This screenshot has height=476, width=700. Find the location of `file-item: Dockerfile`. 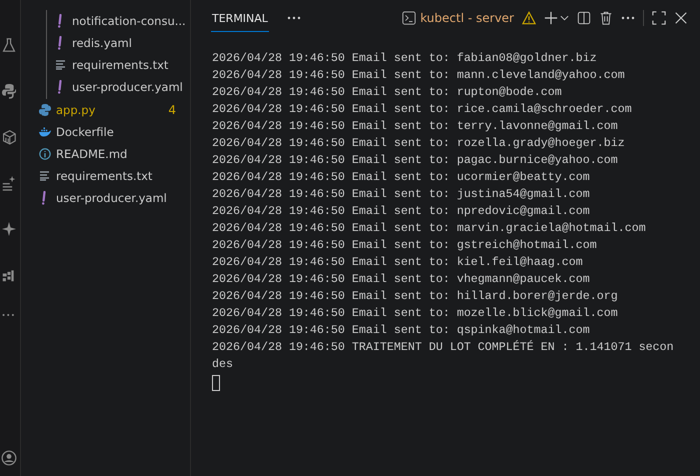

file-item: Dockerfile is located at coordinates (105, 132).